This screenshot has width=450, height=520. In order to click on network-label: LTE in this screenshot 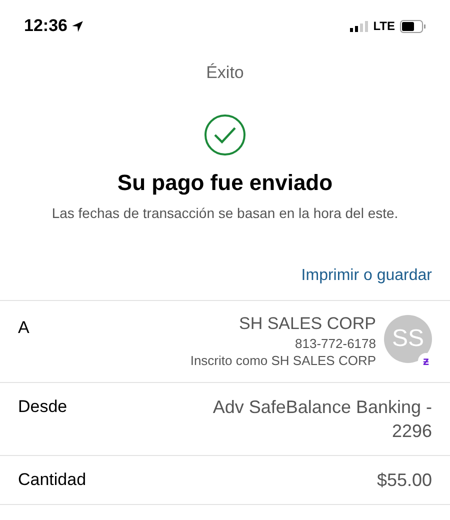, I will do `click(384, 26)`.